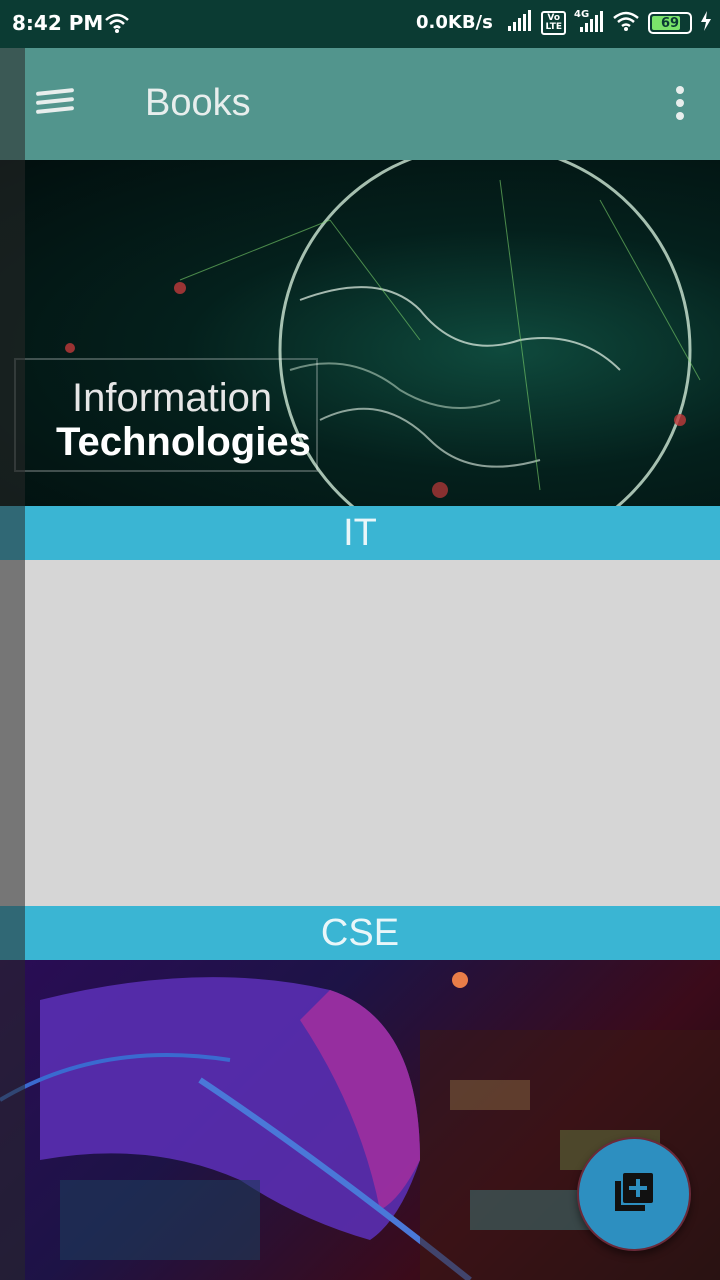 The height and width of the screenshot is (1280, 720). I want to click on it-caption-line1: Information, so click(172, 398).